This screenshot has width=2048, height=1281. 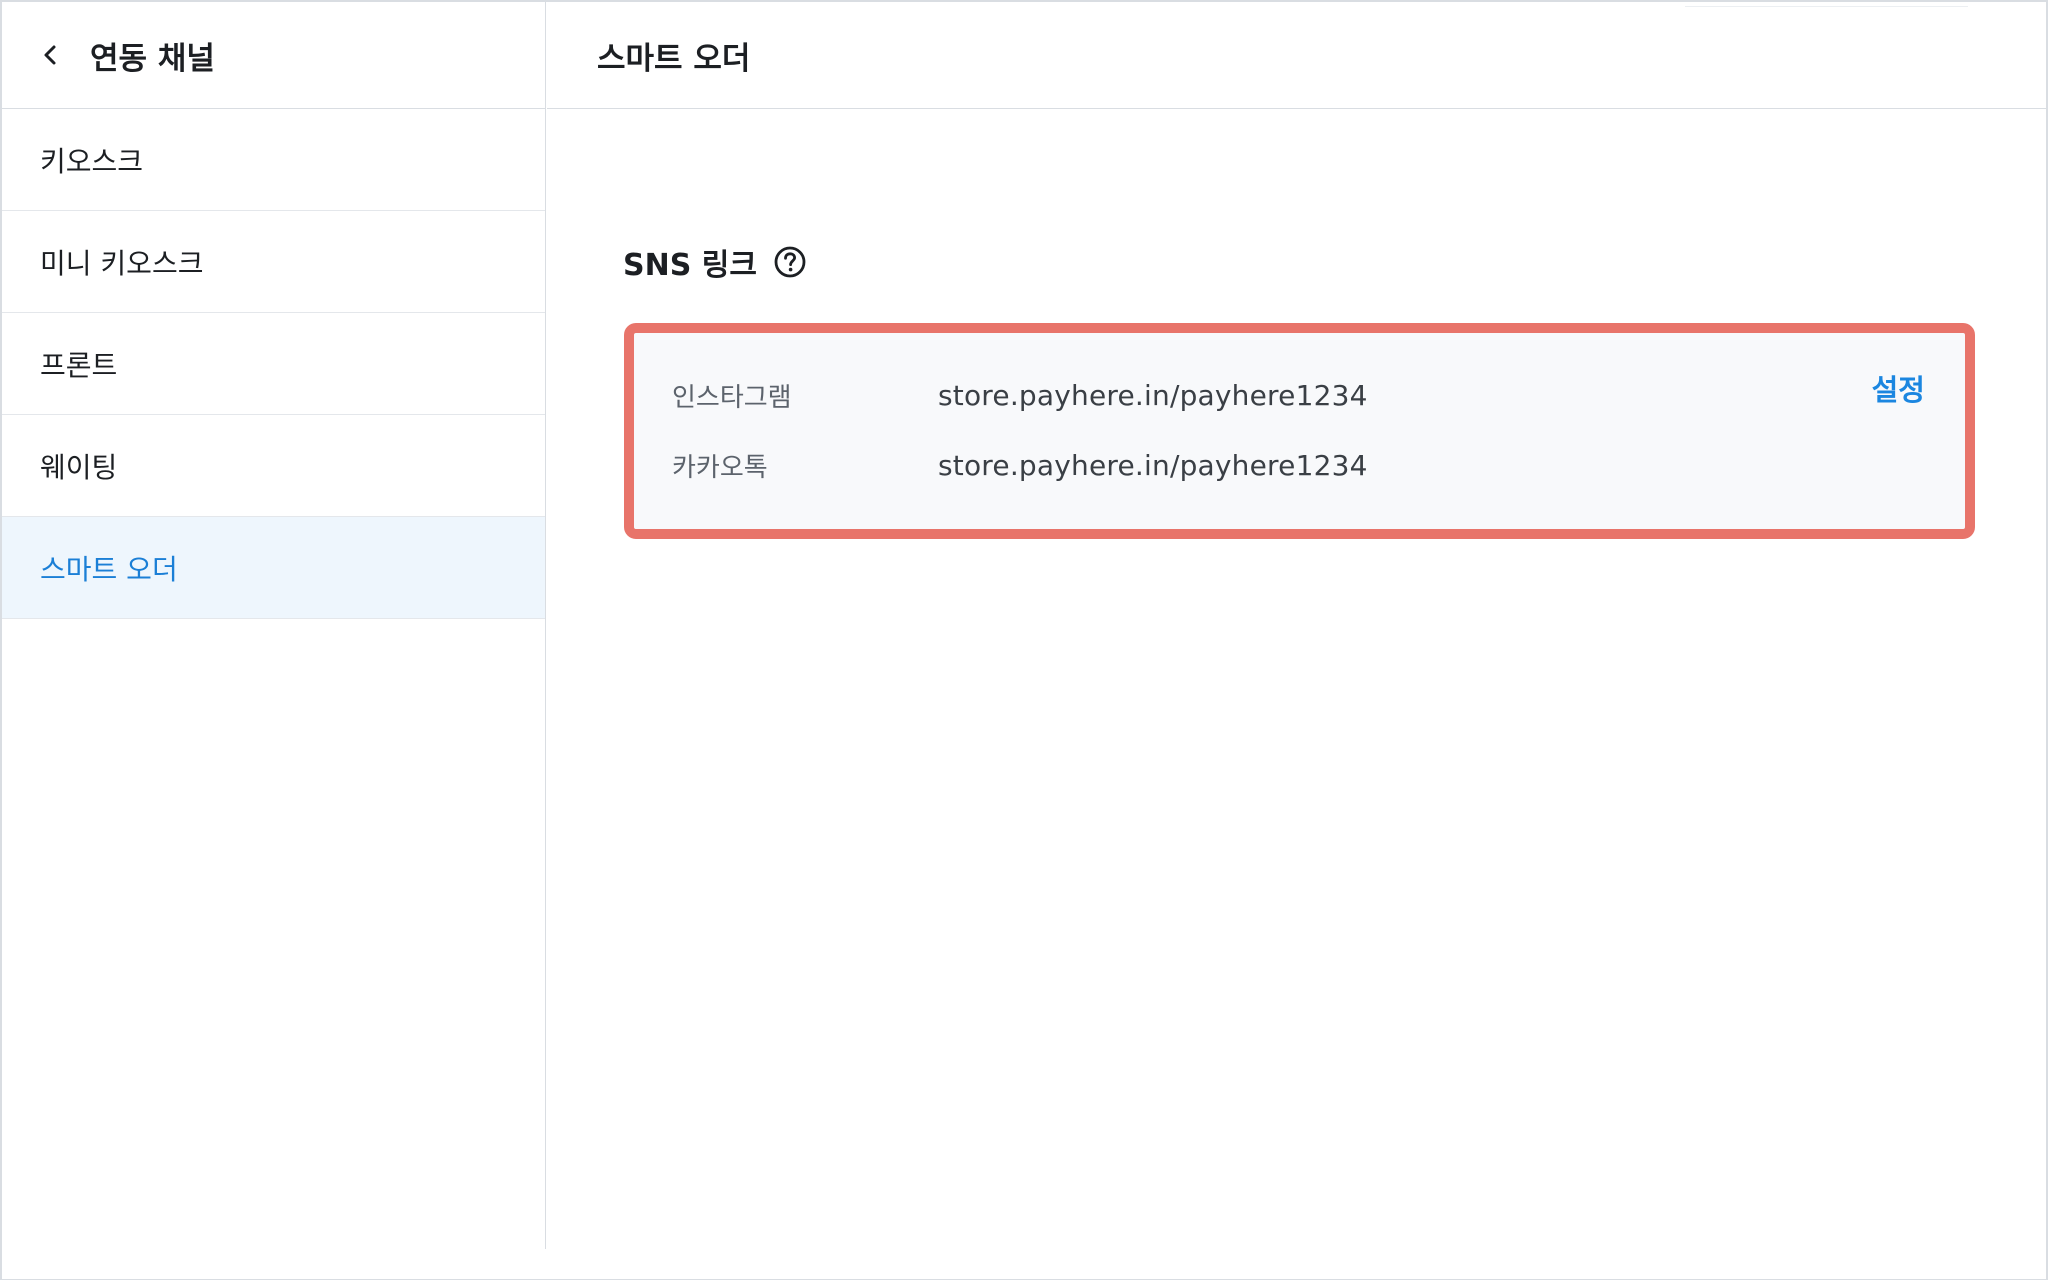 What do you see at coordinates (1296, 55) in the screenshot?
I see `main-header: 스마트 오더` at bounding box center [1296, 55].